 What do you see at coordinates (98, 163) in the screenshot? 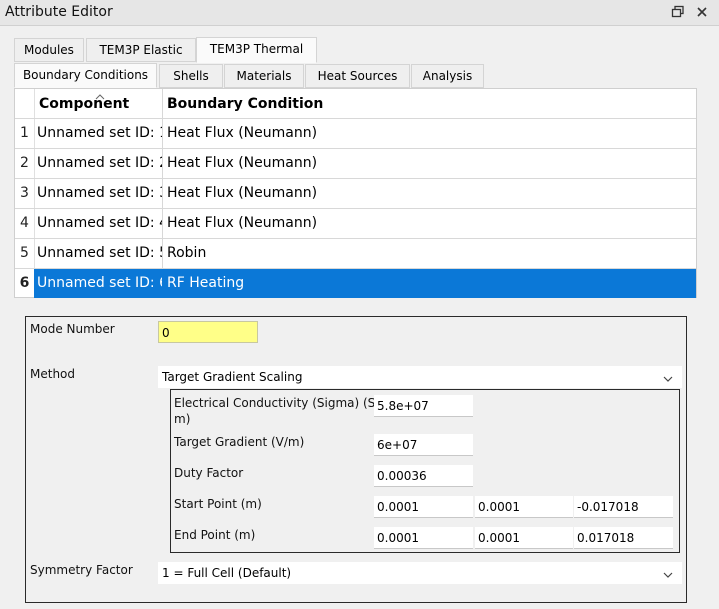
I see `component-cell: Unnamed set ID: 2` at bounding box center [98, 163].